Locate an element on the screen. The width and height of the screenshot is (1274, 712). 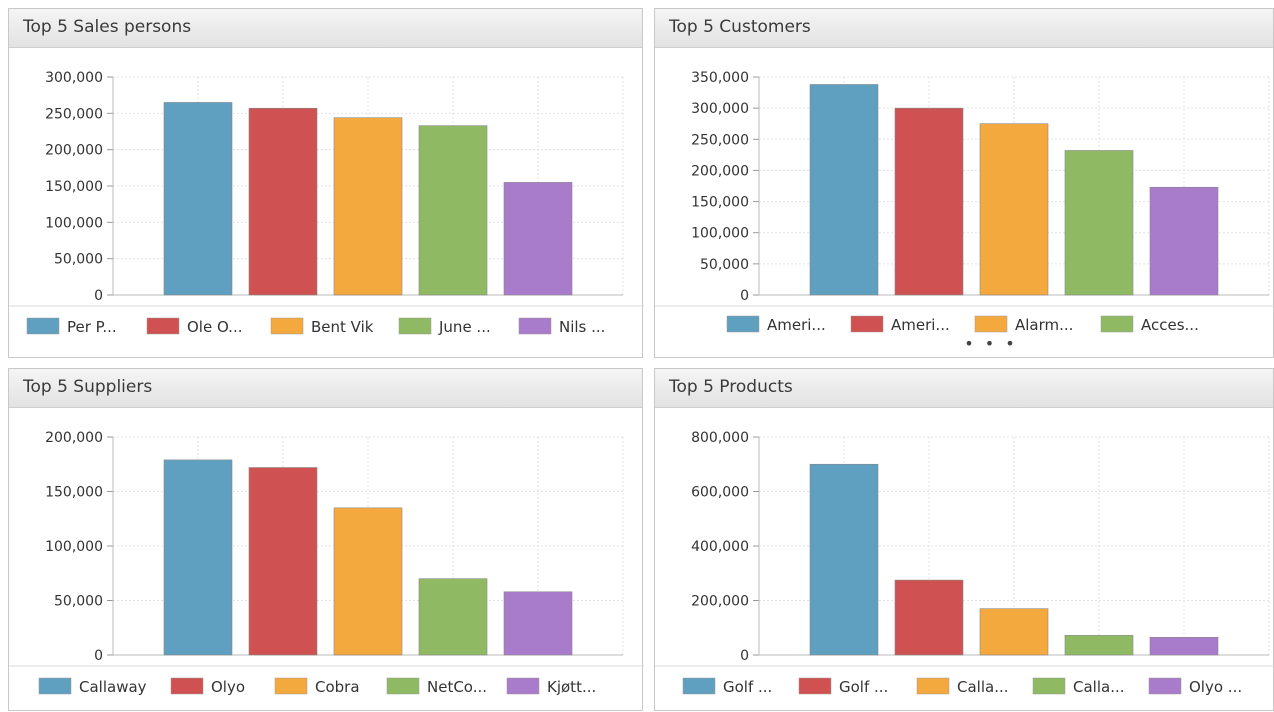
y-tick-label: 300,000 is located at coordinates (74, 78).